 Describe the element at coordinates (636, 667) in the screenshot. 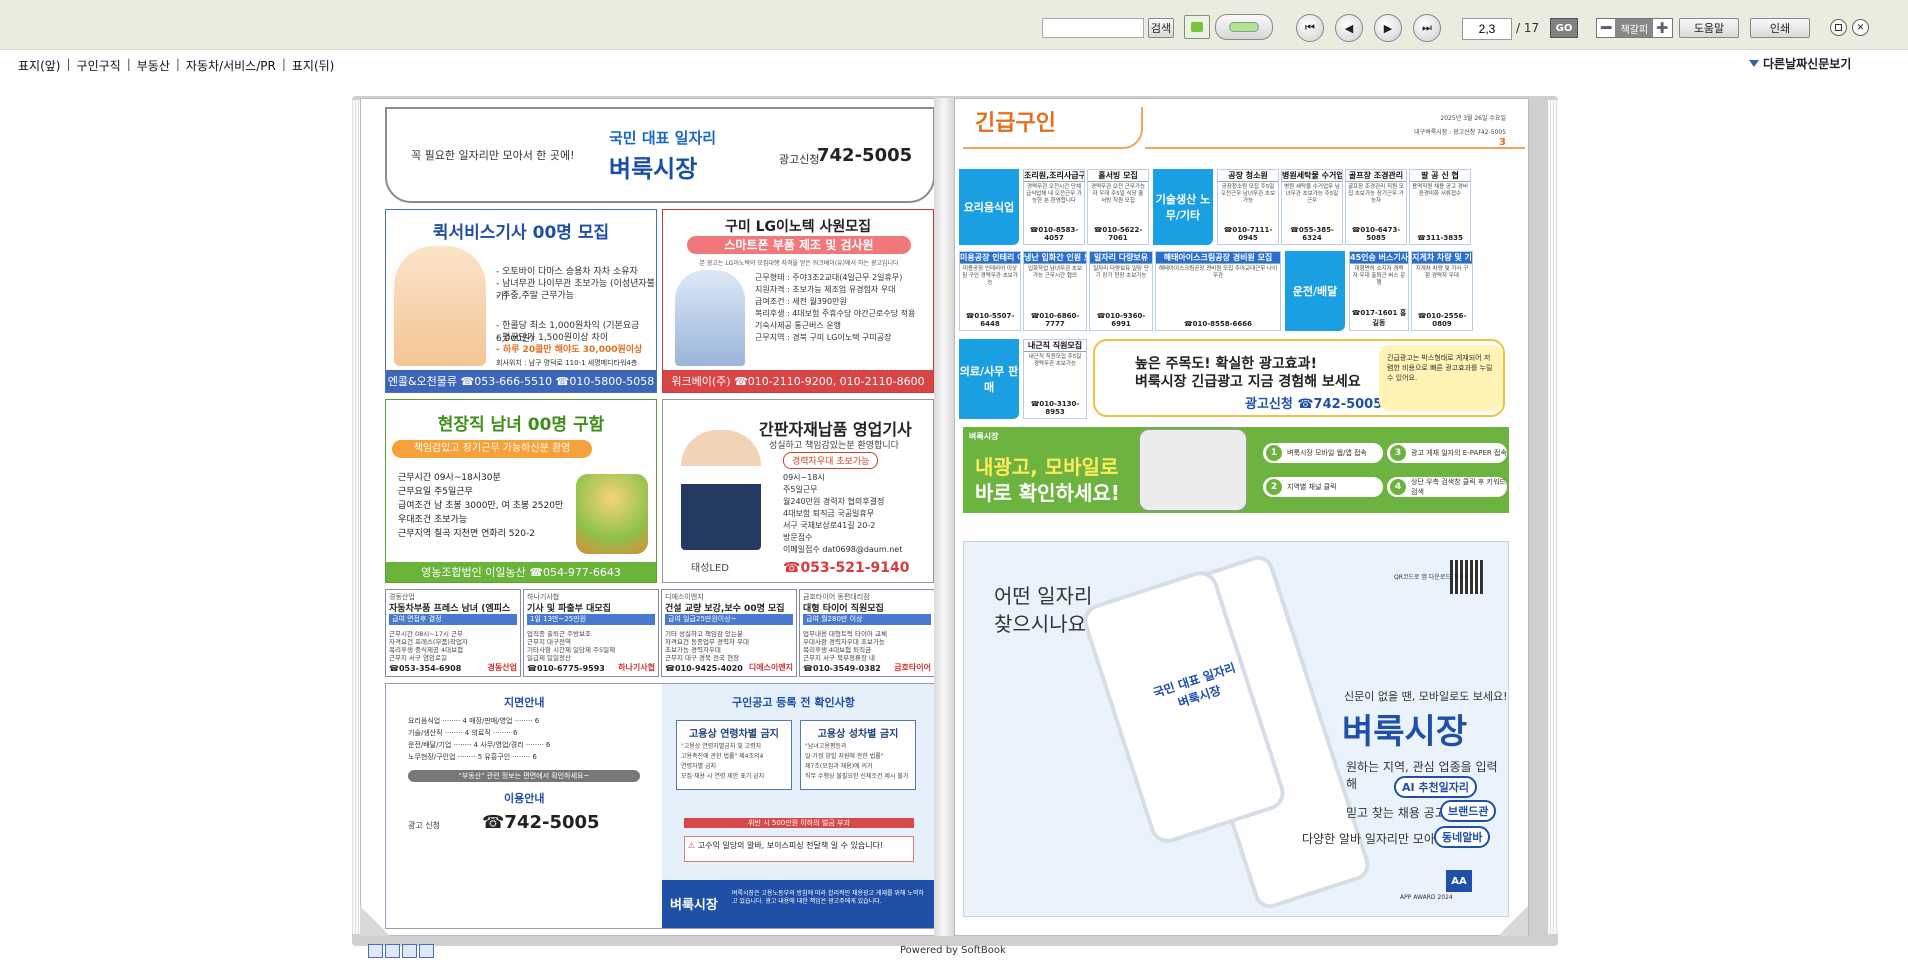

I see `small-ad-name: 하나기사협` at that location.